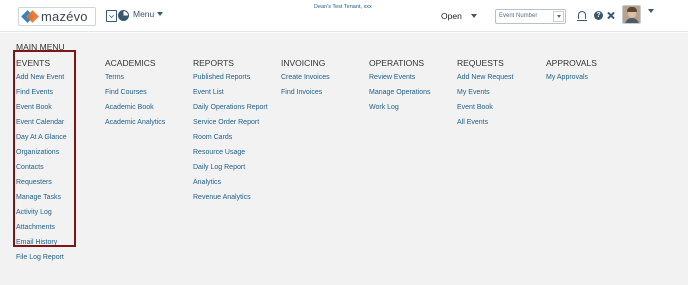  I want to click on menu-link: Work Log, so click(399, 107).